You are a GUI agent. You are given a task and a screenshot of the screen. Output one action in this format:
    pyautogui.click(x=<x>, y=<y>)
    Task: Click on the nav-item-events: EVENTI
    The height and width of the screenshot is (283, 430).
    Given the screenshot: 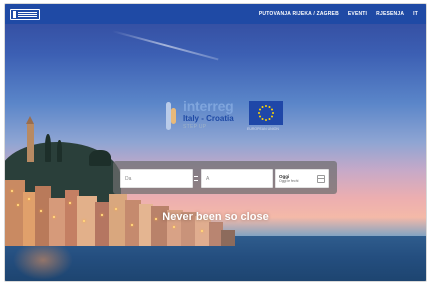 What is the action you would take?
    pyautogui.click(x=357, y=14)
    